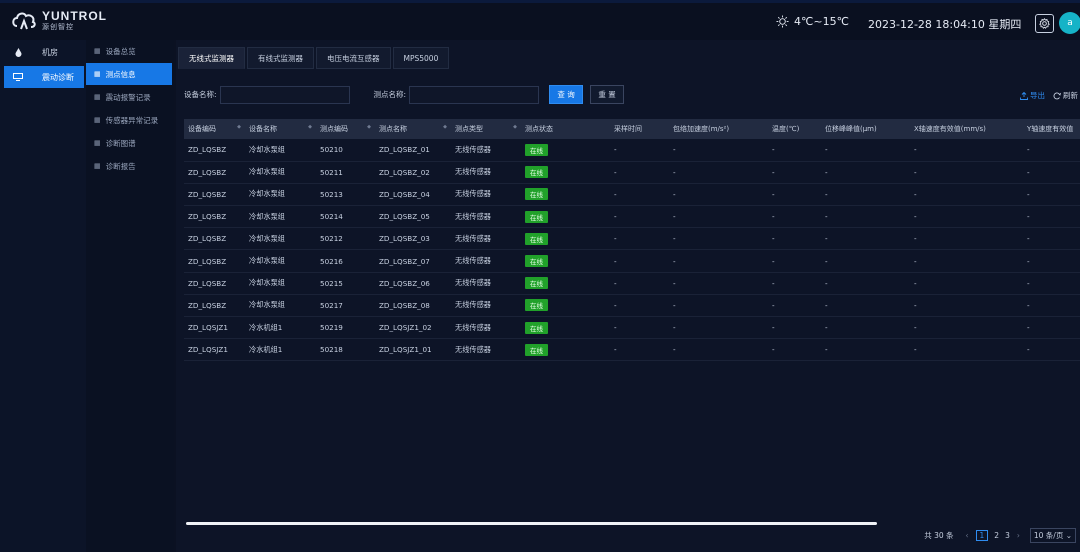 This screenshot has height=552, width=1080. I want to click on total-count: 共 30 条, so click(939, 535).